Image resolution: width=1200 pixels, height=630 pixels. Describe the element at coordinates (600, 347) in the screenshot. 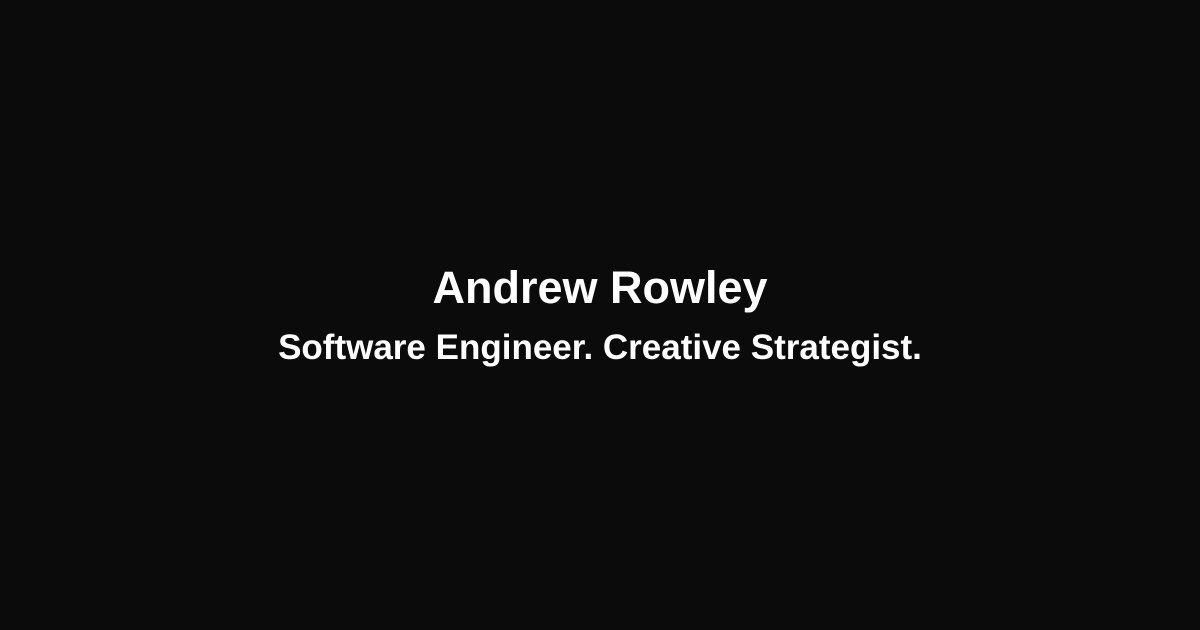

I see `tagline: Software Engineer. Creative Strategist.` at that location.